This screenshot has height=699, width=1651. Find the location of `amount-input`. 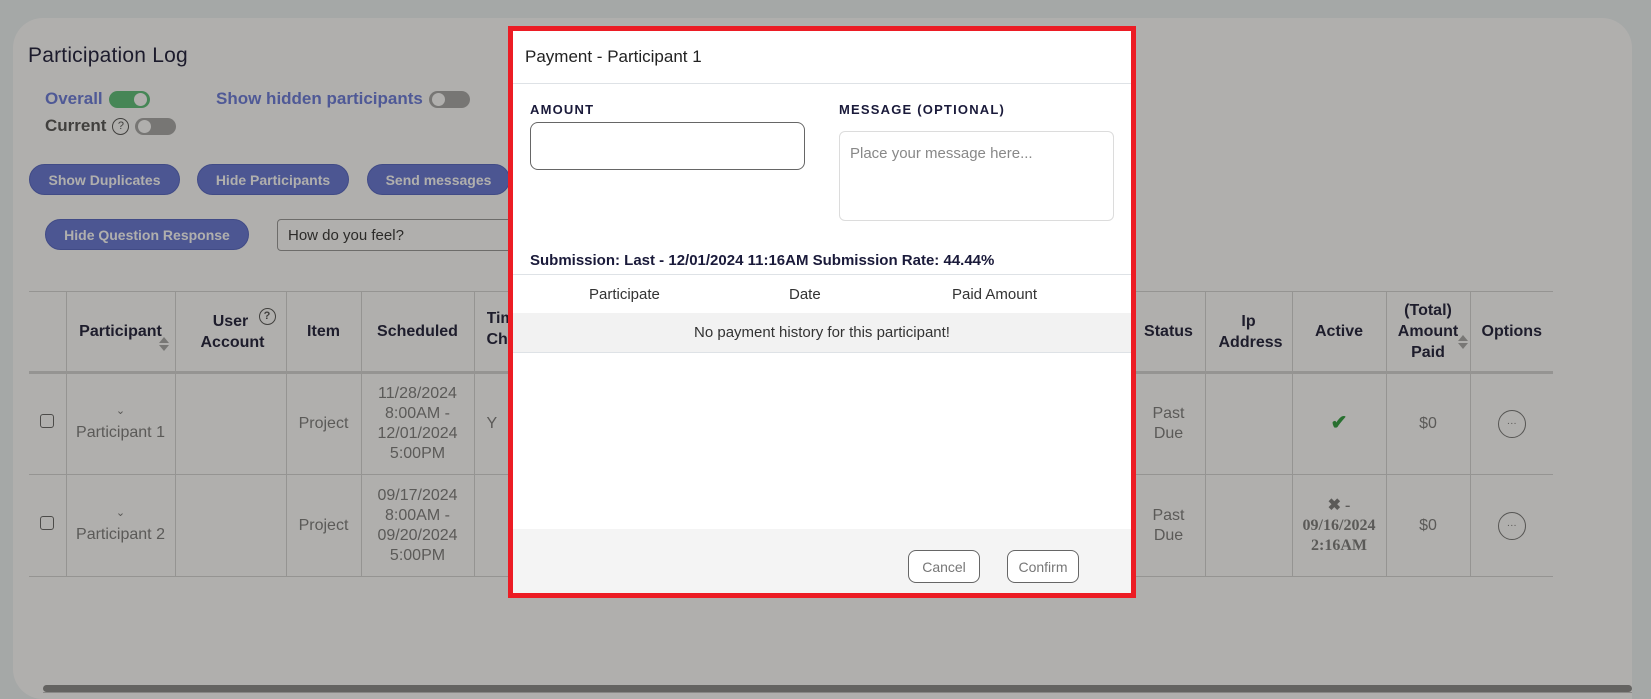

amount-input is located at coordinates (667, 146).